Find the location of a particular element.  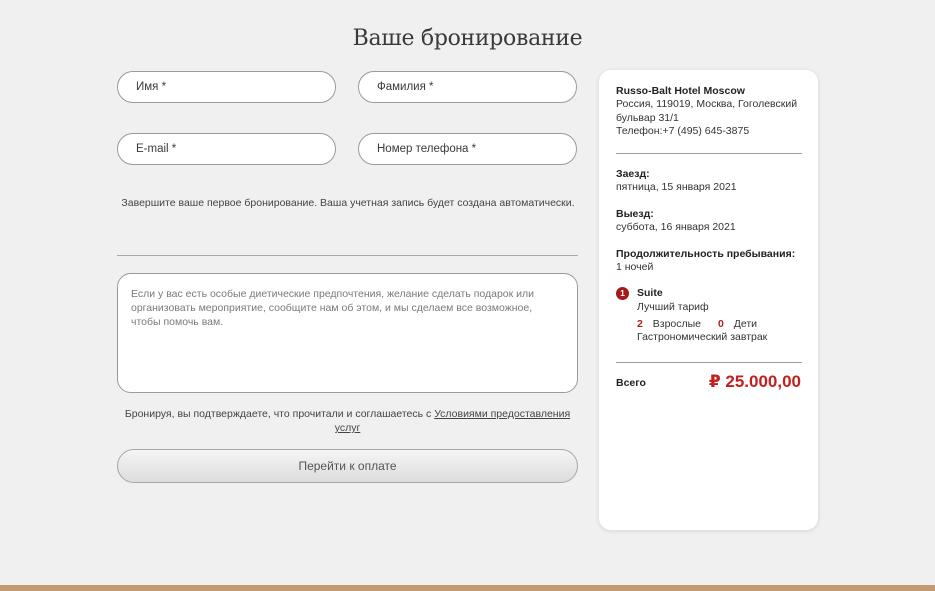

duration-value: 1 ночей is located at coordinates (635, 267).